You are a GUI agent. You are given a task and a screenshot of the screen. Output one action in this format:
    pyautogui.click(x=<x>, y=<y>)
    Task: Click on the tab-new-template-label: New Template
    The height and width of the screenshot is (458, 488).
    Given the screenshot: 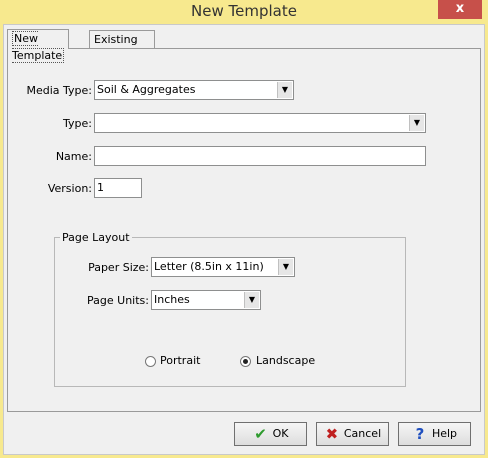 What is the action you would take?
    pyautogui.click(x=38, y=47)
    